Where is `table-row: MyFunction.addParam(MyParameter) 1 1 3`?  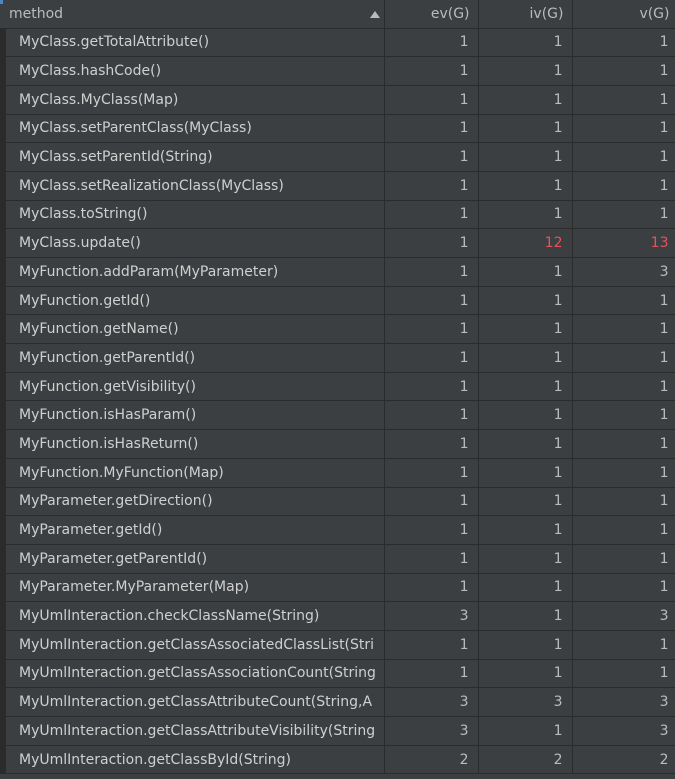 table-row: MyFunction.addParam(MyParameter) 1 1 3 is located at coordinates (337, 272).